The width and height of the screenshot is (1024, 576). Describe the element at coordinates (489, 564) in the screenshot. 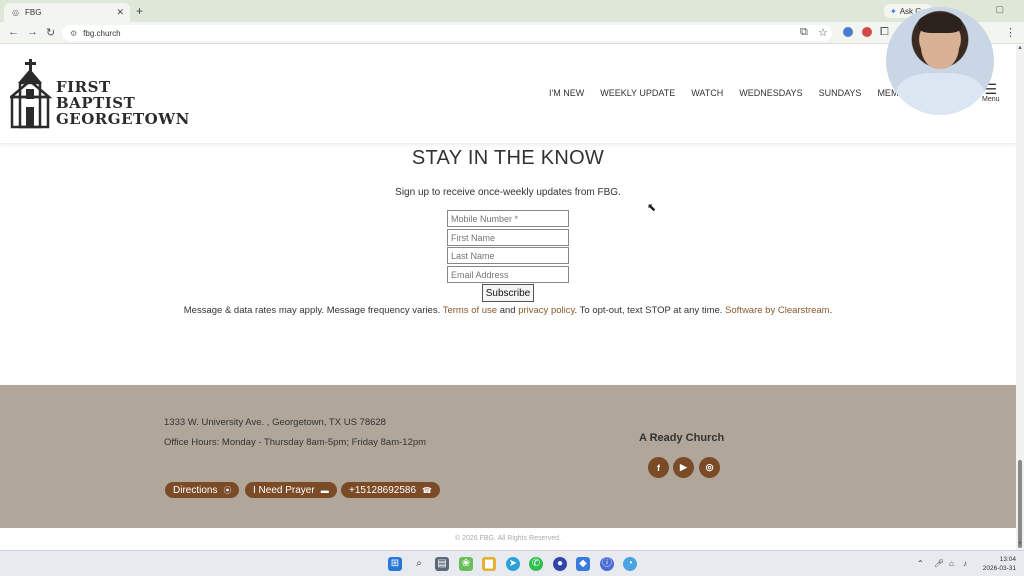

I see `file-explorer-icon: ▆` at that location.